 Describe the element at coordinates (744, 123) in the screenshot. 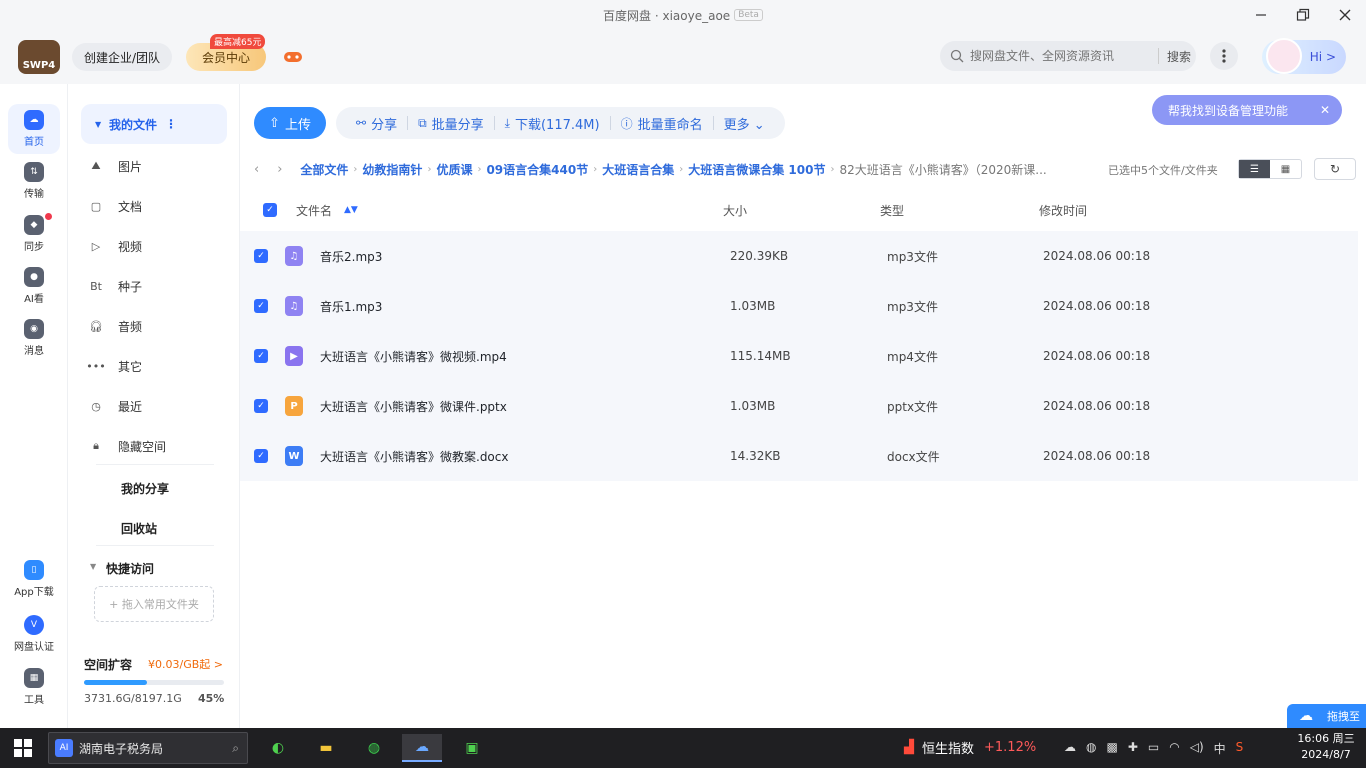

I see `more-actions-dropdown: 更多 ⌄` at that location.